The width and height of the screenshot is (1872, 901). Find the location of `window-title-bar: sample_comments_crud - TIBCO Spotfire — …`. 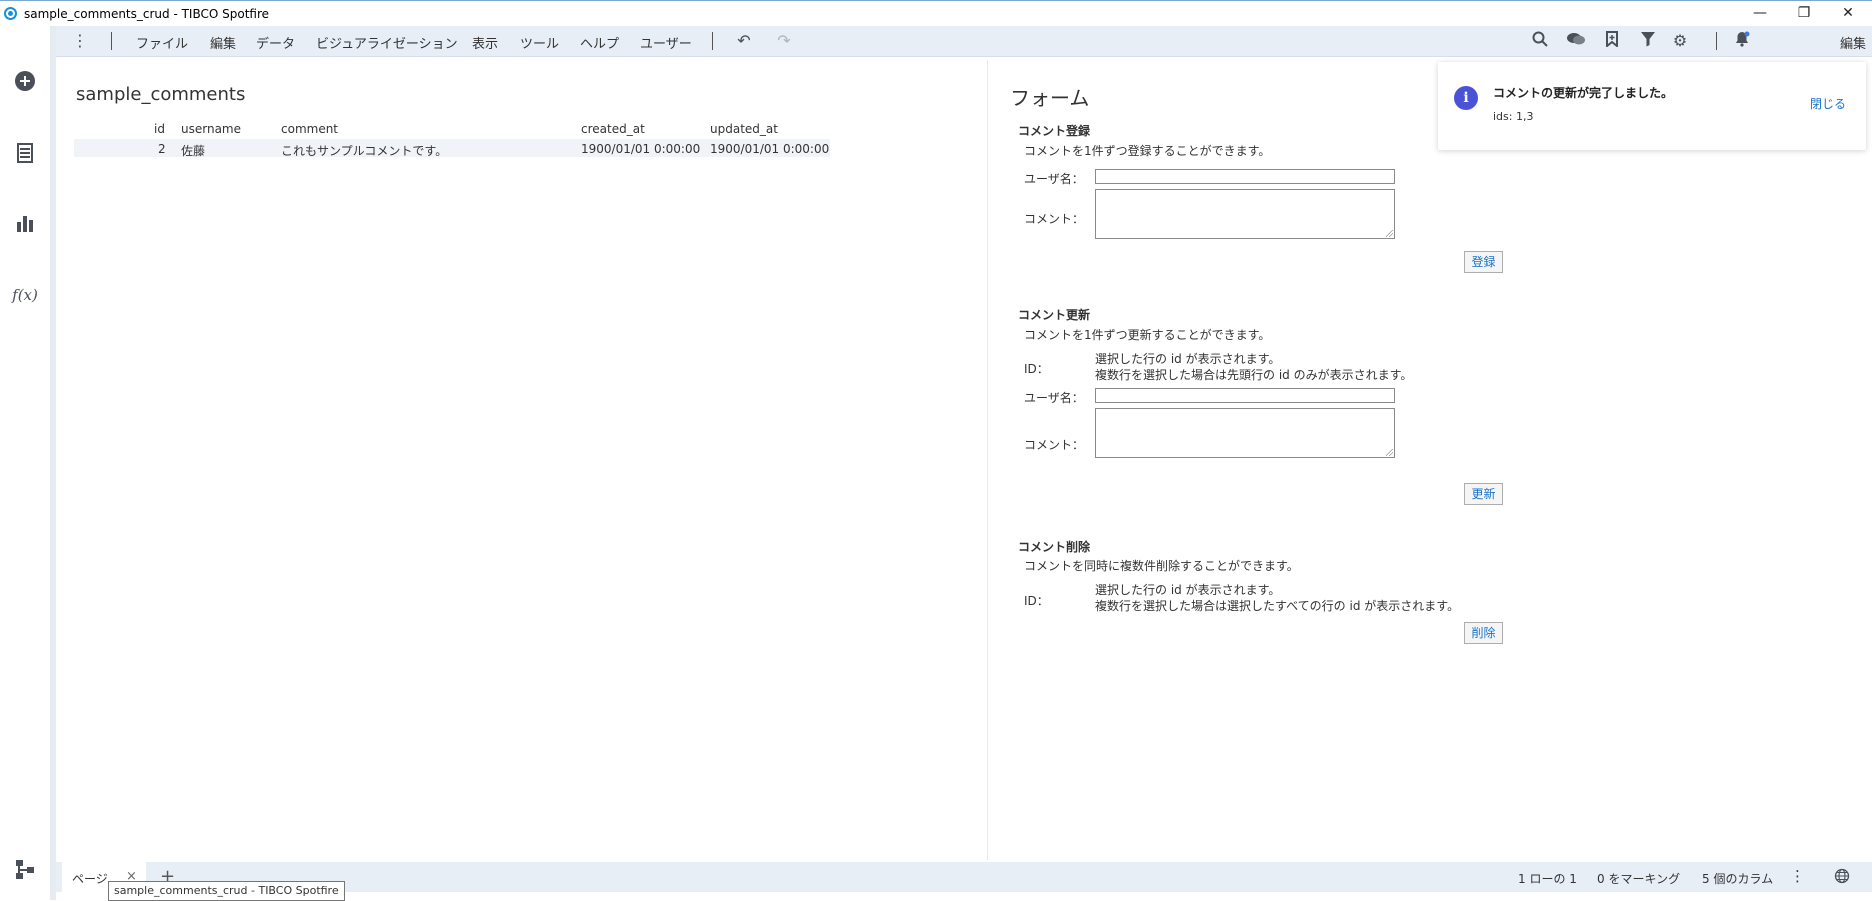

window-title-bar: sample_comments_crud - TIBCO Spotfire — … is located at coordinates (936, 13).